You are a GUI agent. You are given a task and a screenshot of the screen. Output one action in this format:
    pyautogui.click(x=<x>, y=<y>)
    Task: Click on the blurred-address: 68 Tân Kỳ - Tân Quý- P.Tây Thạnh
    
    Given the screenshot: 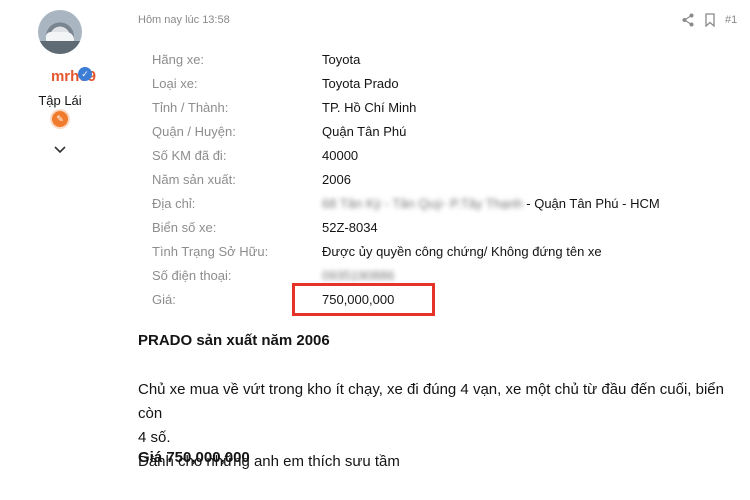 What is the action you would take?
    pyautogui.click(x=422, y=203)
    